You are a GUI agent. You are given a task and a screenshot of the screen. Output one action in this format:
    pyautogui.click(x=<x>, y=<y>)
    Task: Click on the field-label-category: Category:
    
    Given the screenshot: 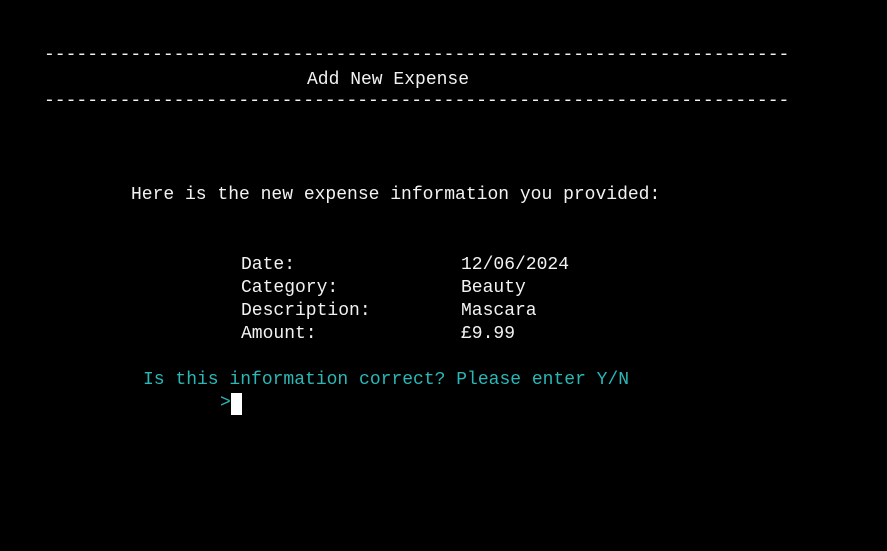 What is the action you would take?
    pyautogui.click(x=290, y=288)
    